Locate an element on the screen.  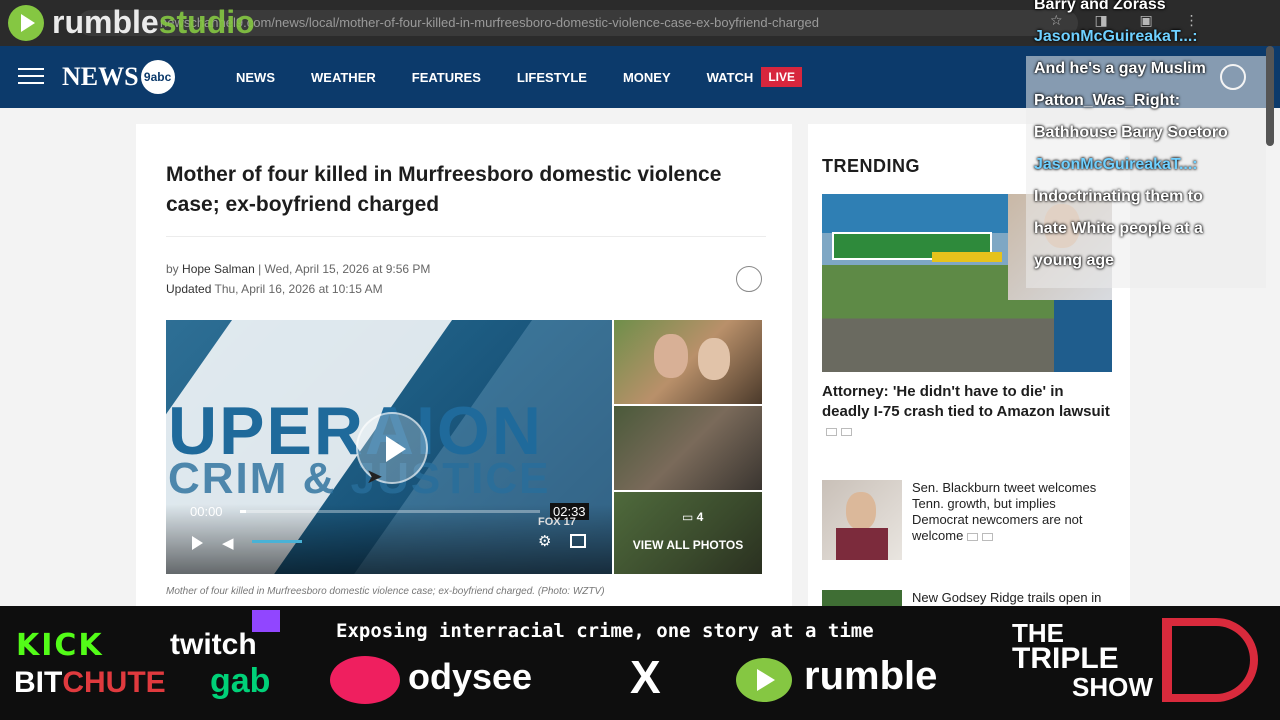
channel-badge: FOX 17 is located at coordinates (557, 522).